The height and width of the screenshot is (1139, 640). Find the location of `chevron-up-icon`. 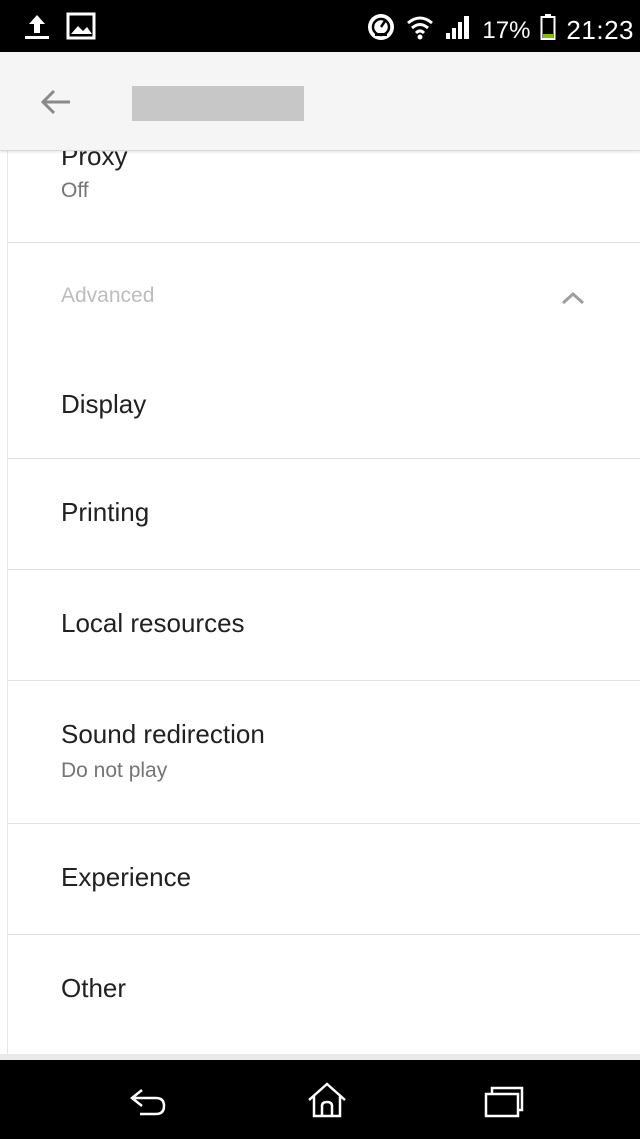

chevron-up-icon is located at coordinates (573, 300).